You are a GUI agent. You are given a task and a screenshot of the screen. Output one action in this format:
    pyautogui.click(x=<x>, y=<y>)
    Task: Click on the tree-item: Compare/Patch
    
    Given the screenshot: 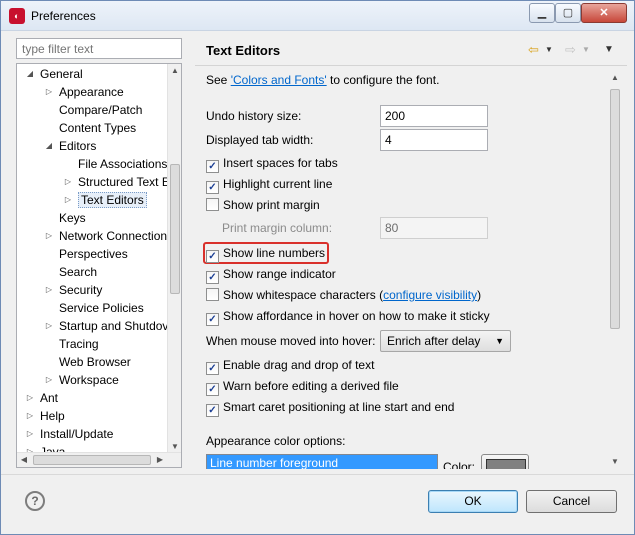 What is the action you would take?
    pyautogui.click(x=93, y=110)
    